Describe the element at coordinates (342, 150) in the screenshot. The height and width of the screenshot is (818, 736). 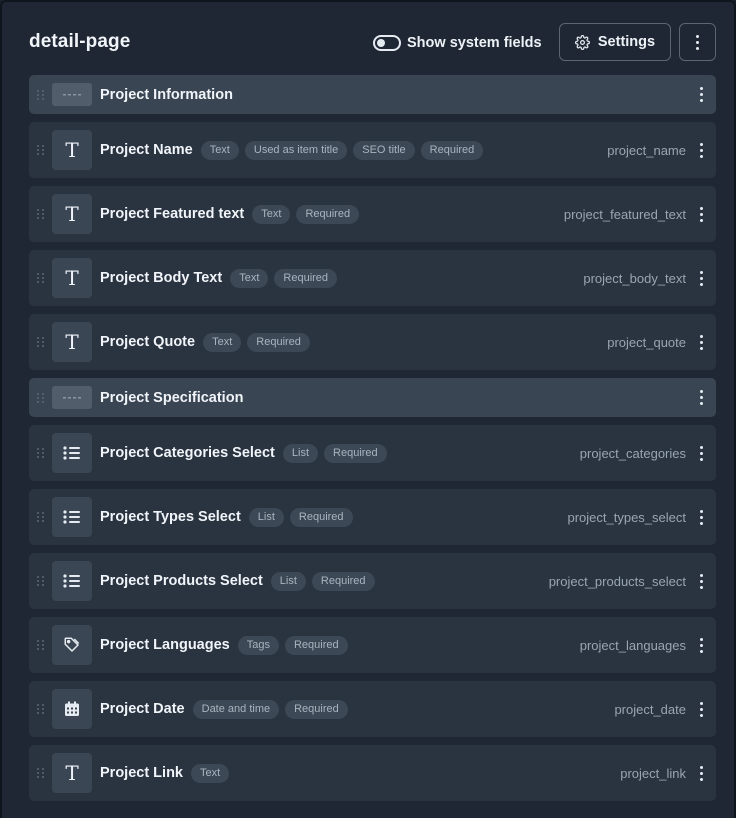
I see `field-badges: Text Used as item title SEO title Required` at that location.